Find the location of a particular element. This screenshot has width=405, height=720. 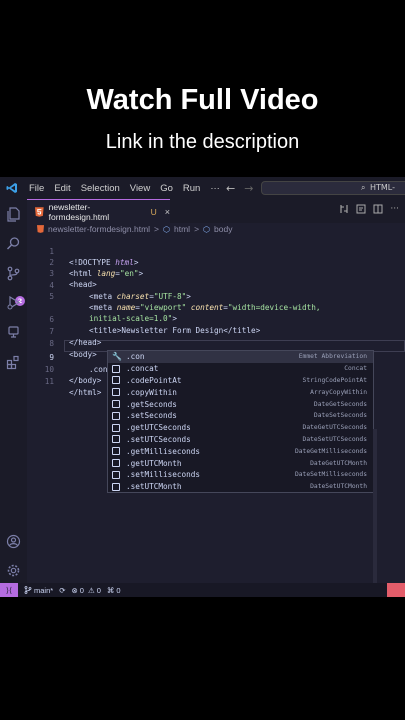

suggestion-item: .setUTCMonth DateSetUTCMonth is located at coordinates (240, 487).